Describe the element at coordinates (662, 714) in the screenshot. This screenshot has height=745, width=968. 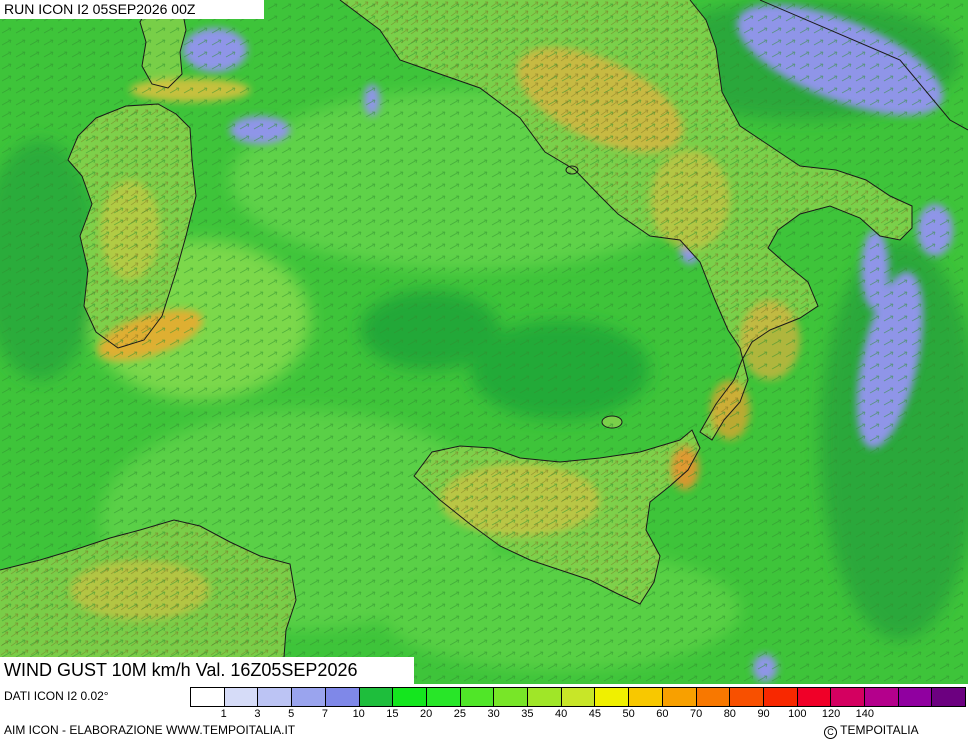
I see `legend-tick-label: 60` at that location.